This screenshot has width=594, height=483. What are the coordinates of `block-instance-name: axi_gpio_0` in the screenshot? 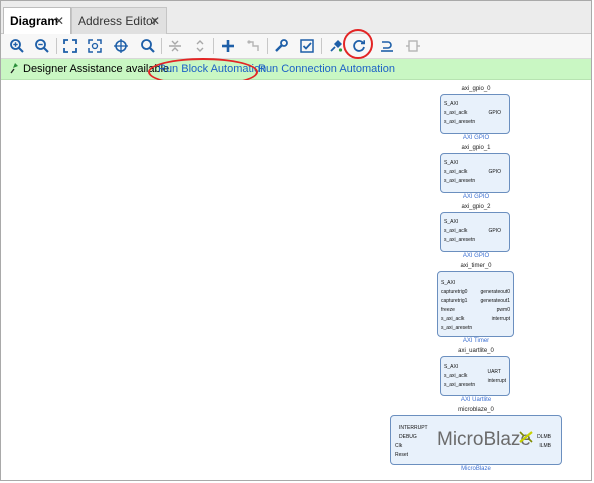 It's located at (476, 89).